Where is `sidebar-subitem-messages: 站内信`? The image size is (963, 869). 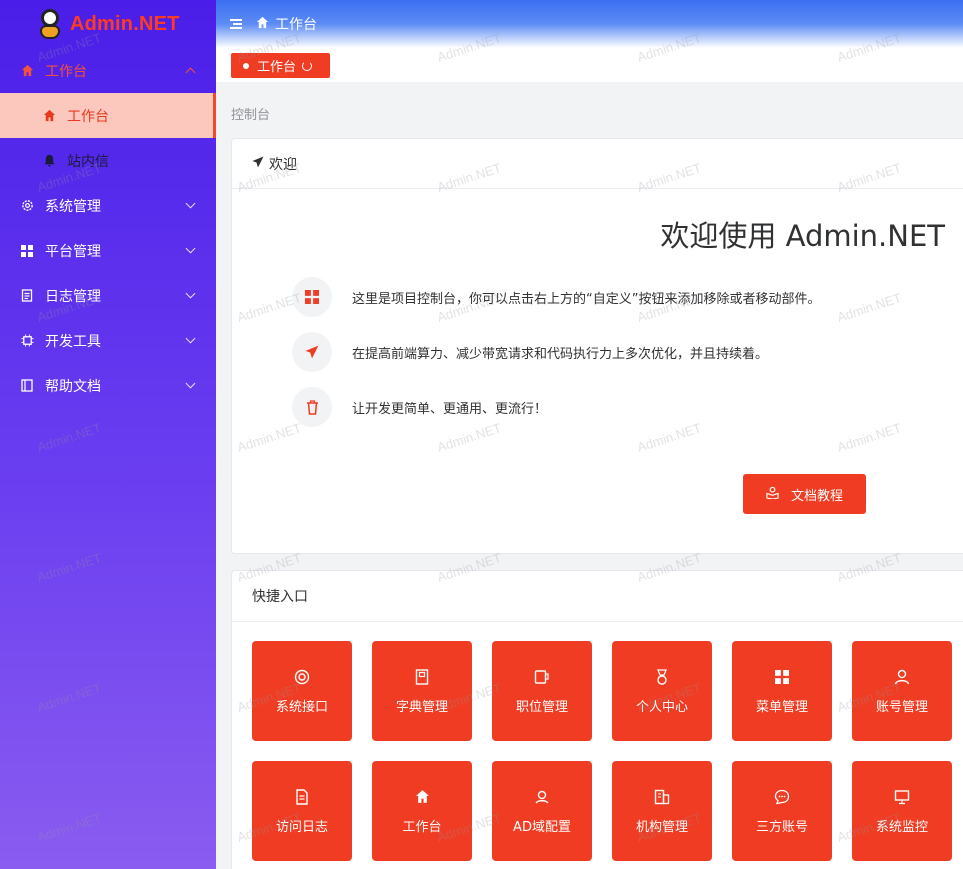 sidebar-subitem-messages: 站内信 is located at coordinates (108, 160).